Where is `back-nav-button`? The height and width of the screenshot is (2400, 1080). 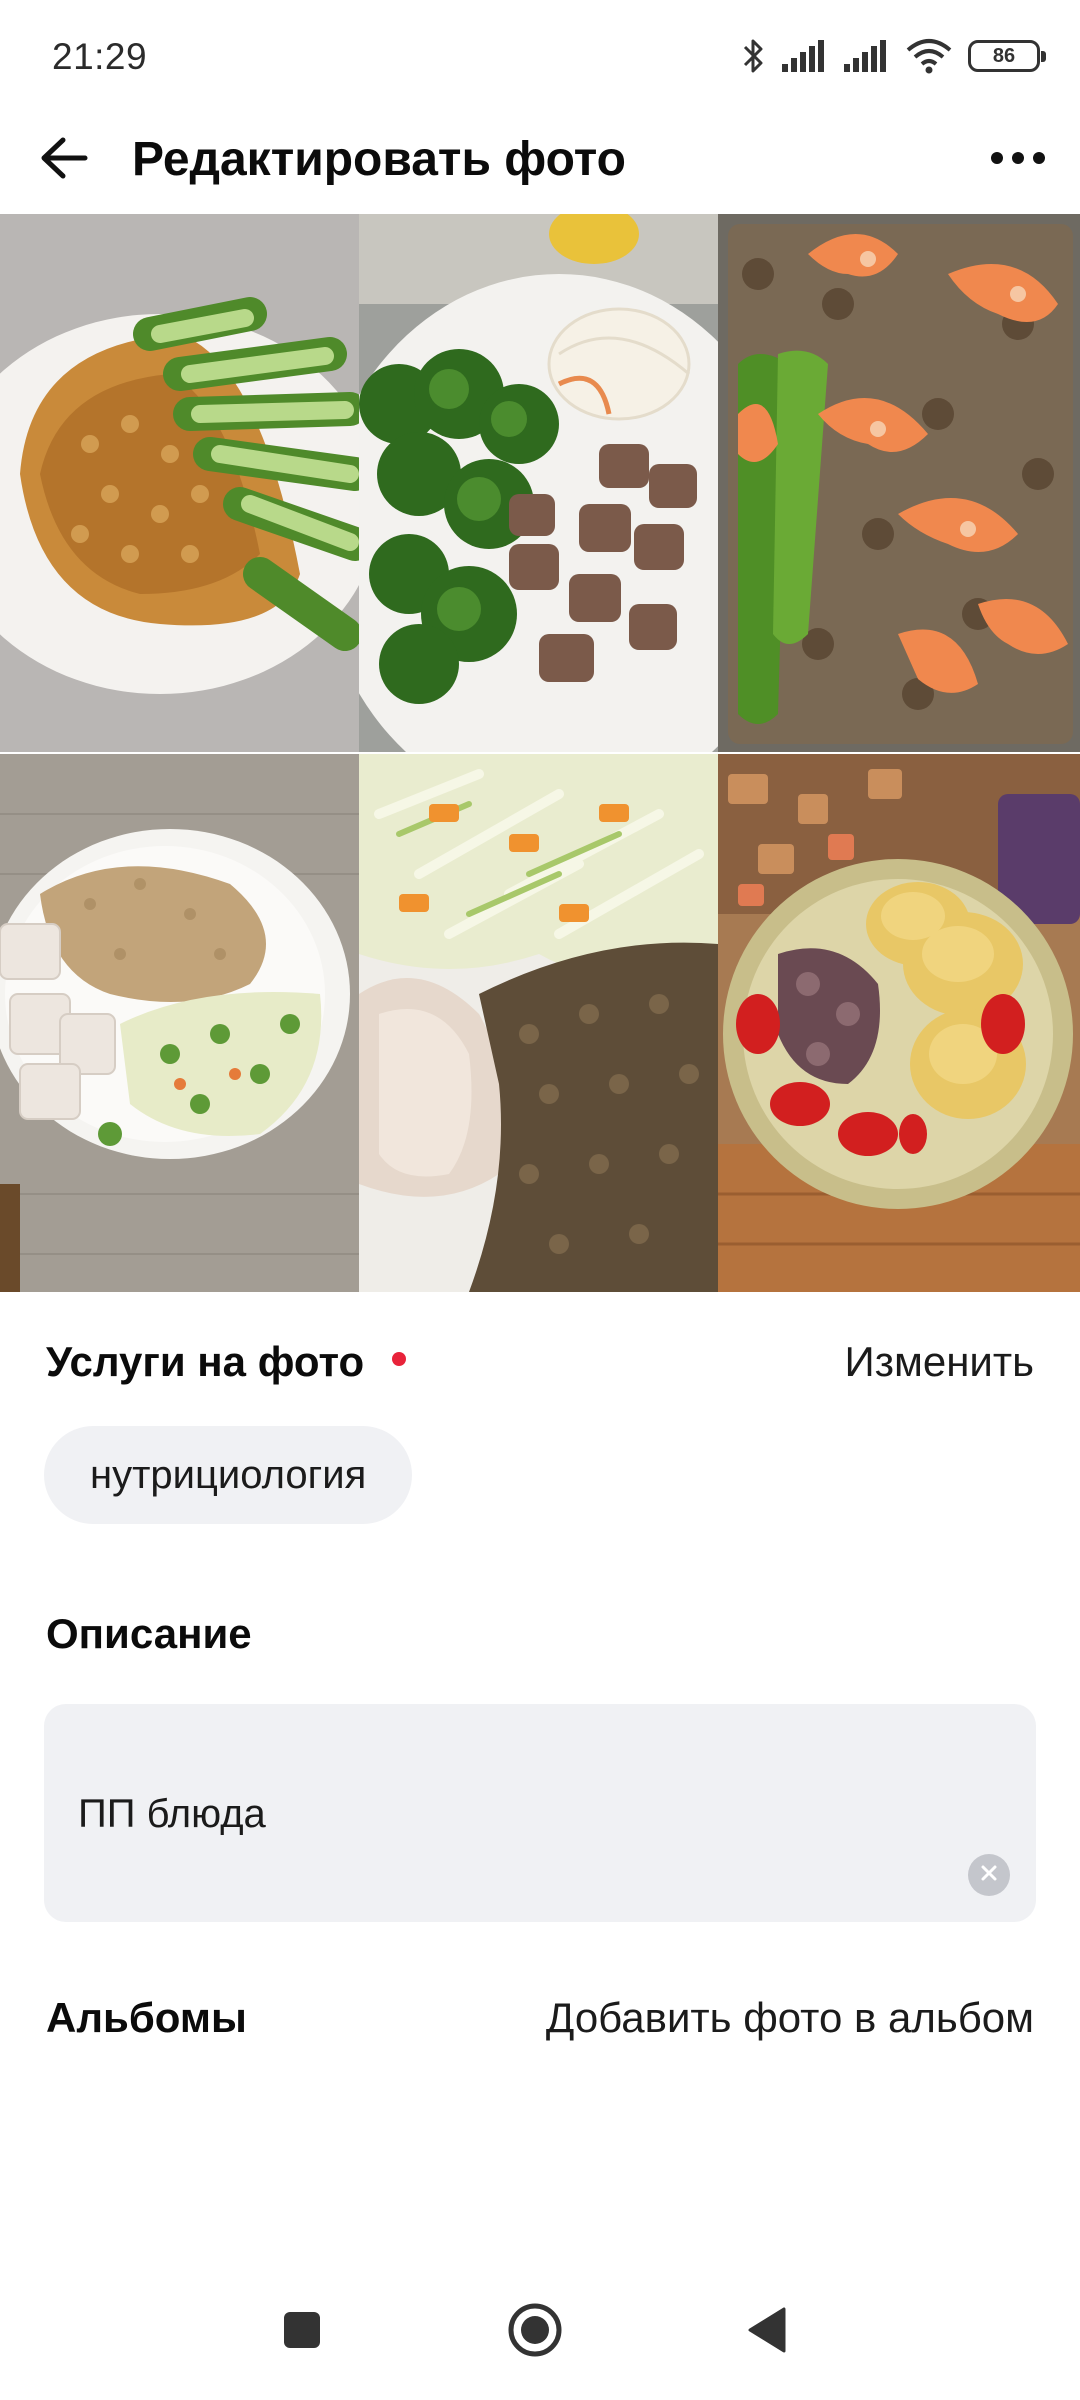
back-nav-button is located at coordinates (768, 2332).